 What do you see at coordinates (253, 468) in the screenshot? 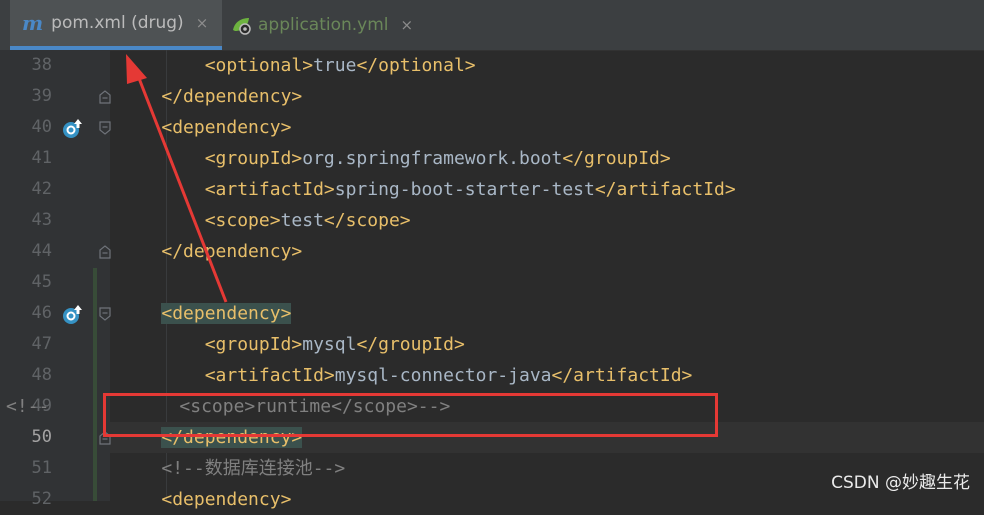
I see `xml-comment: <!--数据库连接池-->` at bounding box center [253, 468].